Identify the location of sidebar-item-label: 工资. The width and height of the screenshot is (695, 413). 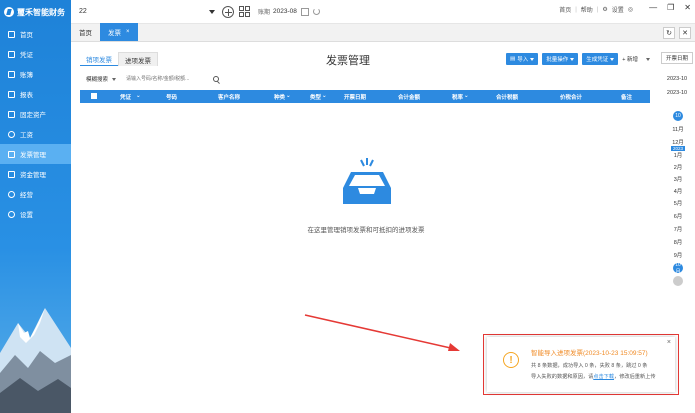
(26, 135).